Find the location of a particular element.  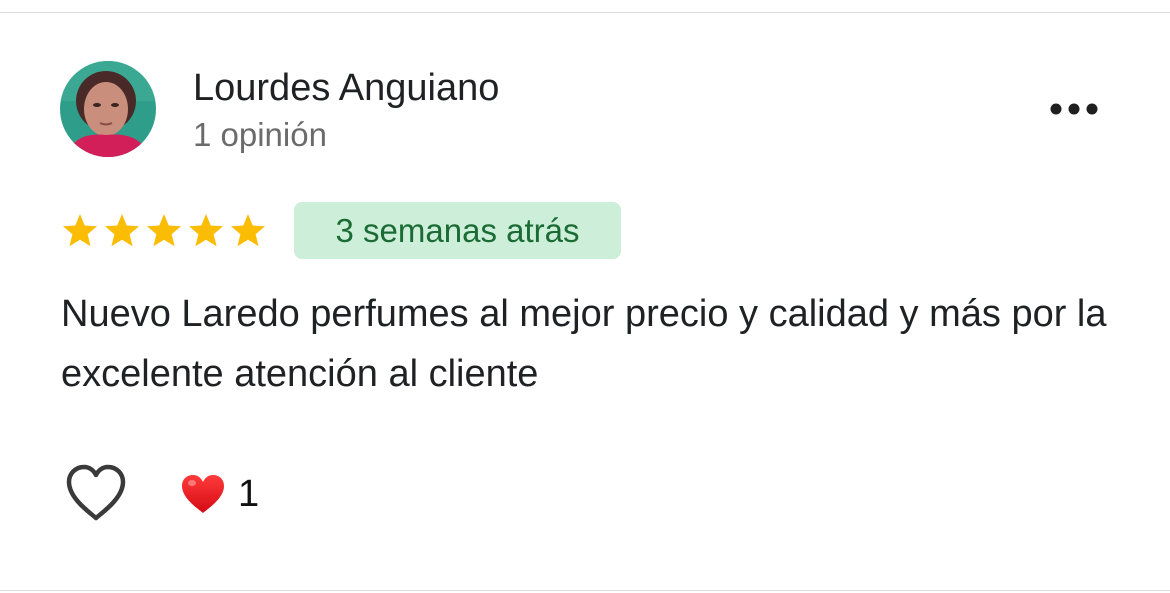

more-horizontal-icon is located at coordinates (1074, 109).